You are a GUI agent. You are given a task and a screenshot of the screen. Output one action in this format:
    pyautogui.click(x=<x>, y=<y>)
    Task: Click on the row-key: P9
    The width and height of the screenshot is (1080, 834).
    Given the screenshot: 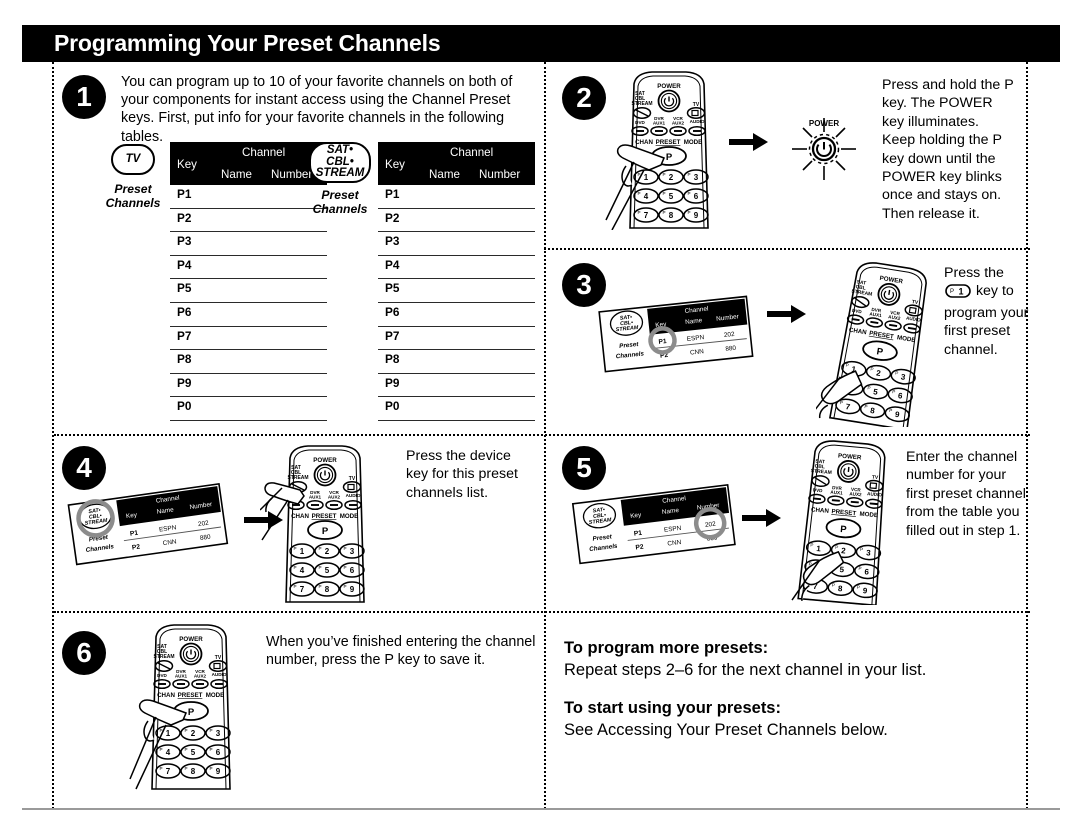 What is the action you would take?
    pyautogui.click(x=392, y=382)
    